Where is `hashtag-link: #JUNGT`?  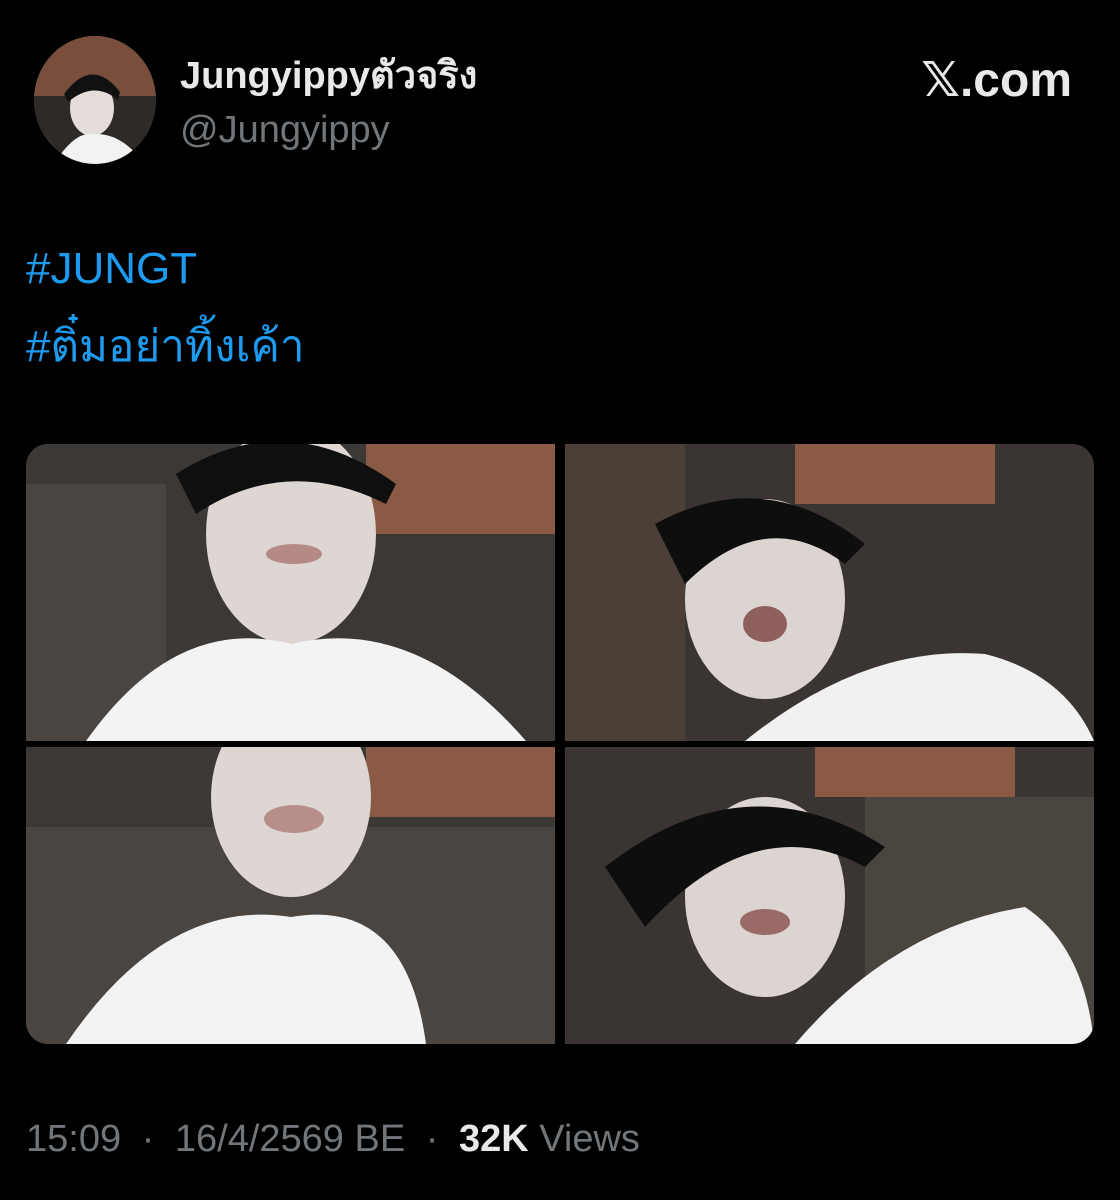
hashtag-link: #JUNGT is located at coordinates (165, 269).